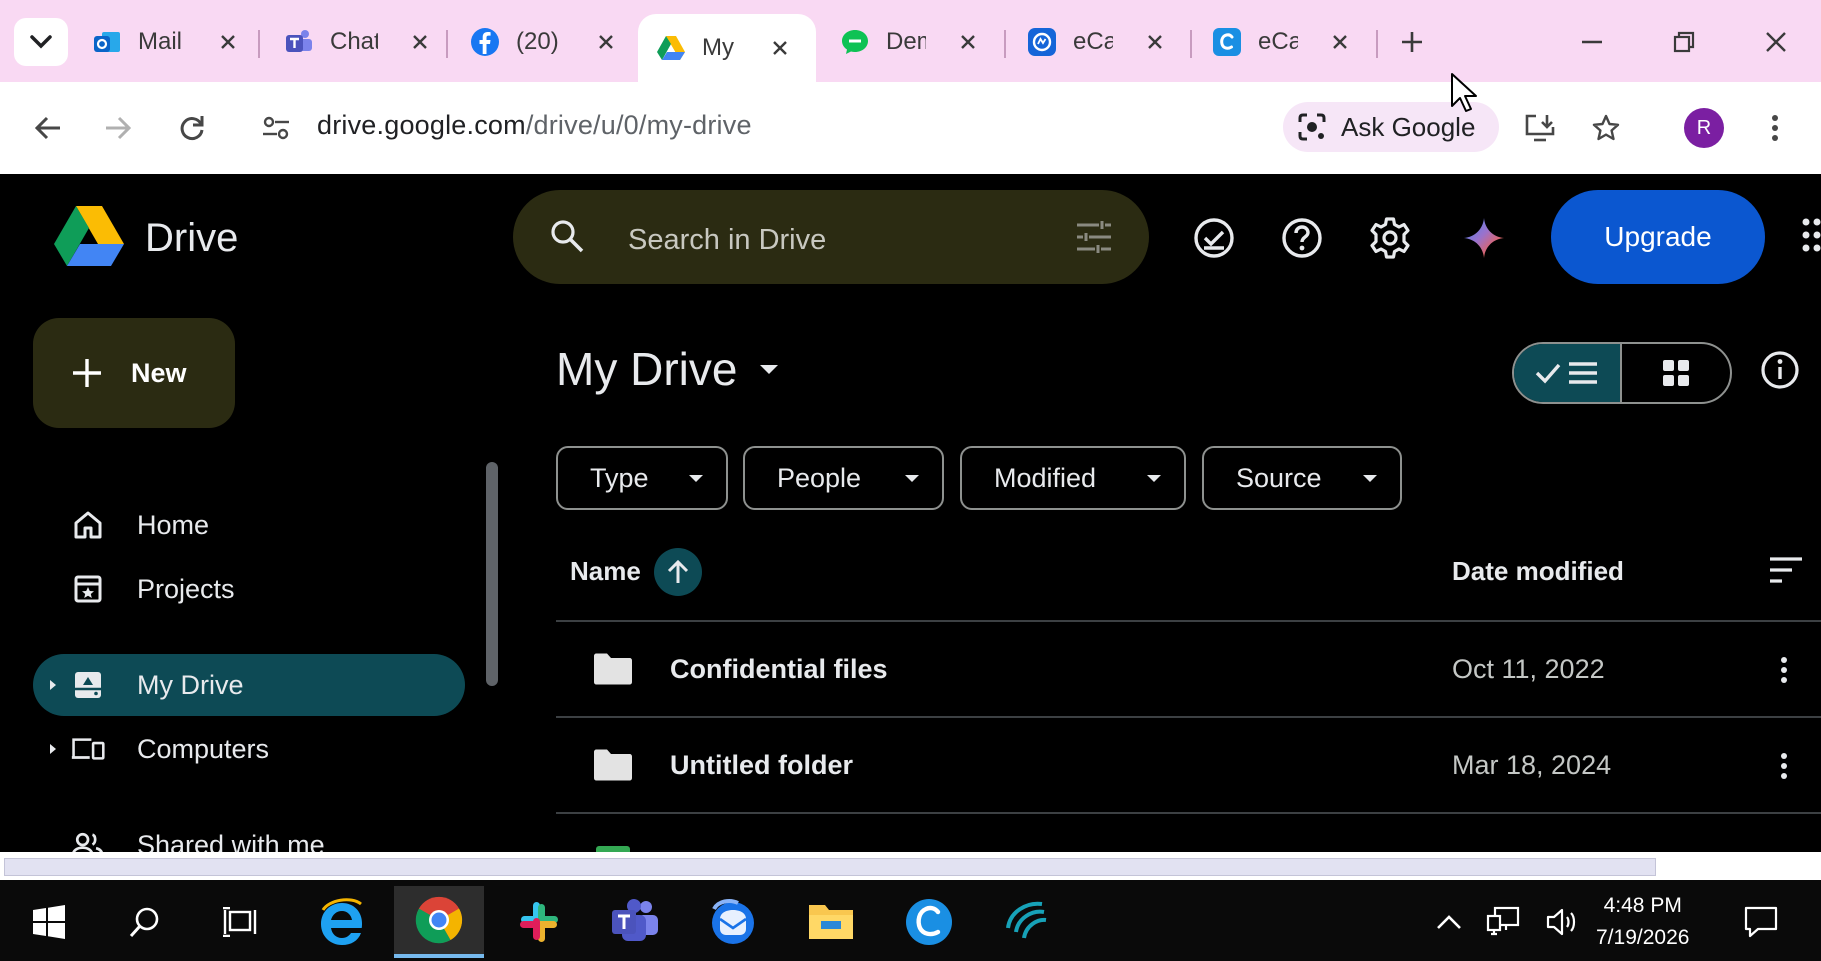 Image resolution: width=1821 pixels, height=961 pixels. I want to click on thunderbird-icon, so click(733, 921).